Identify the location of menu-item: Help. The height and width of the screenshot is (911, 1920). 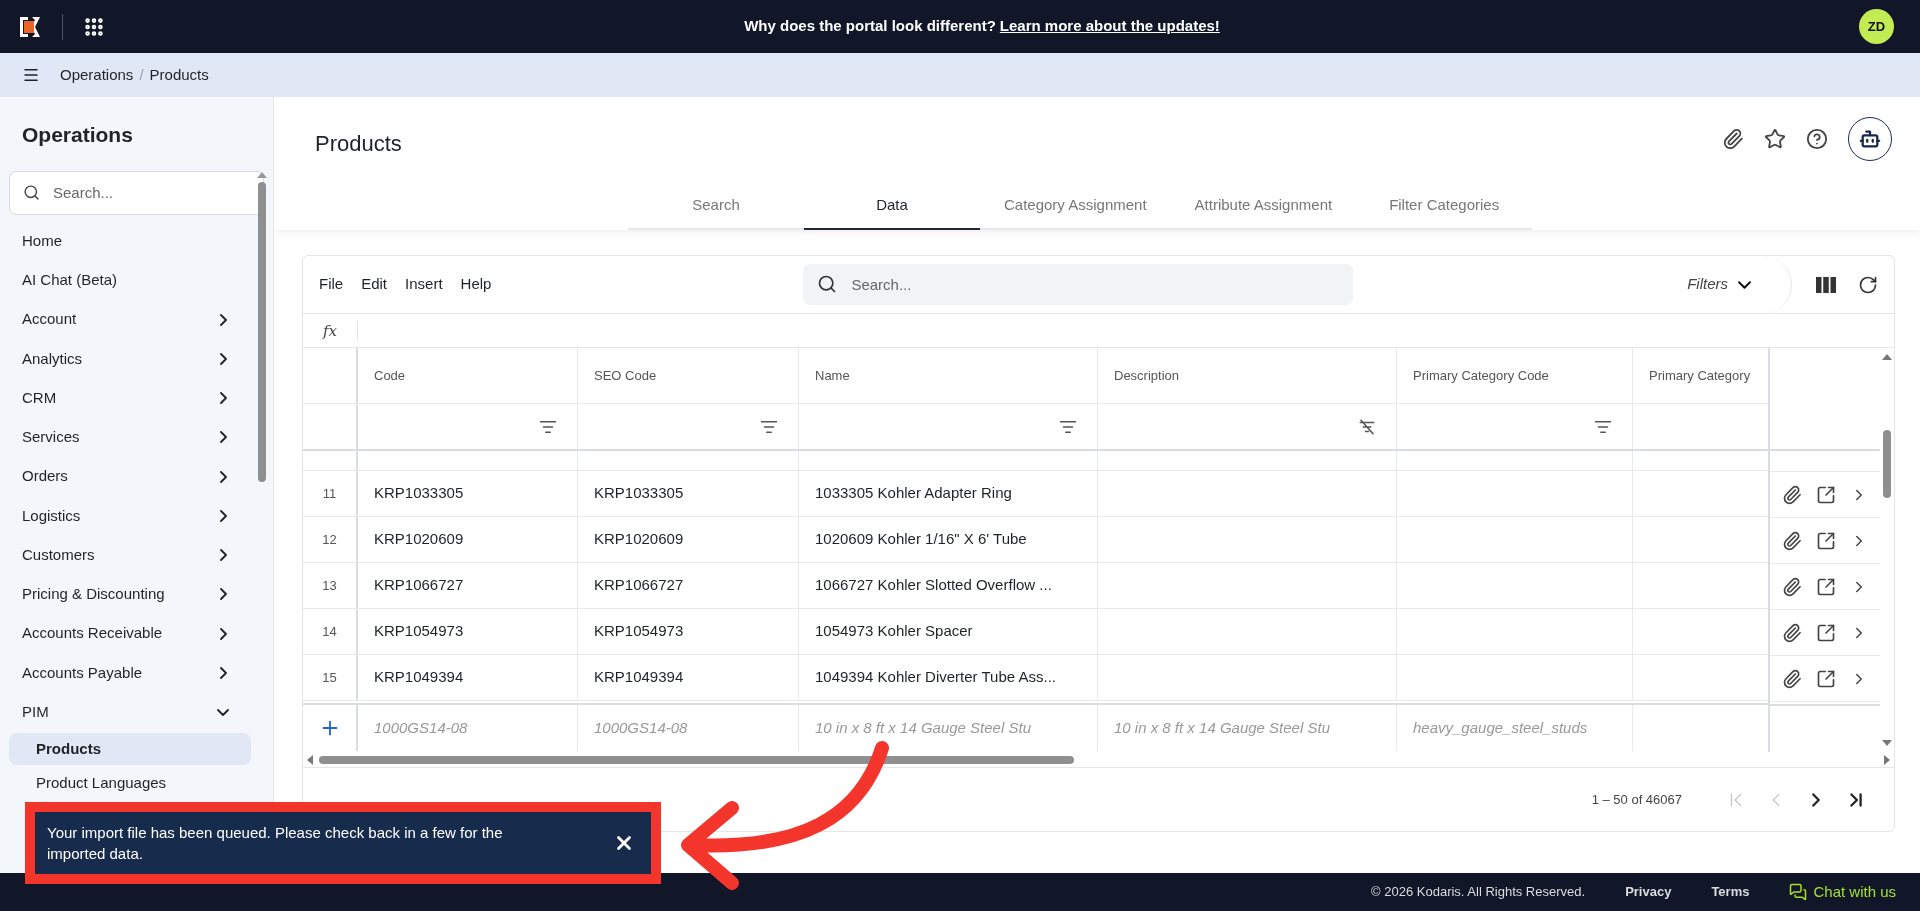
(476, 284).